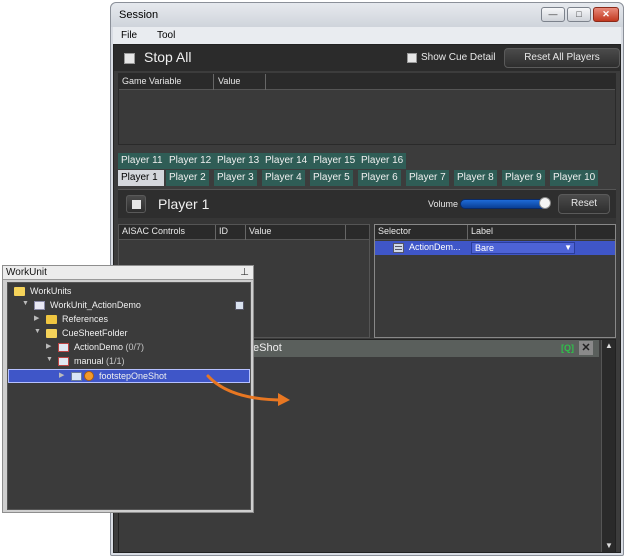 The width and height of the screenshot is (626, 558). I want to click on column-game-variable: Game Variable, so click(151, 81).